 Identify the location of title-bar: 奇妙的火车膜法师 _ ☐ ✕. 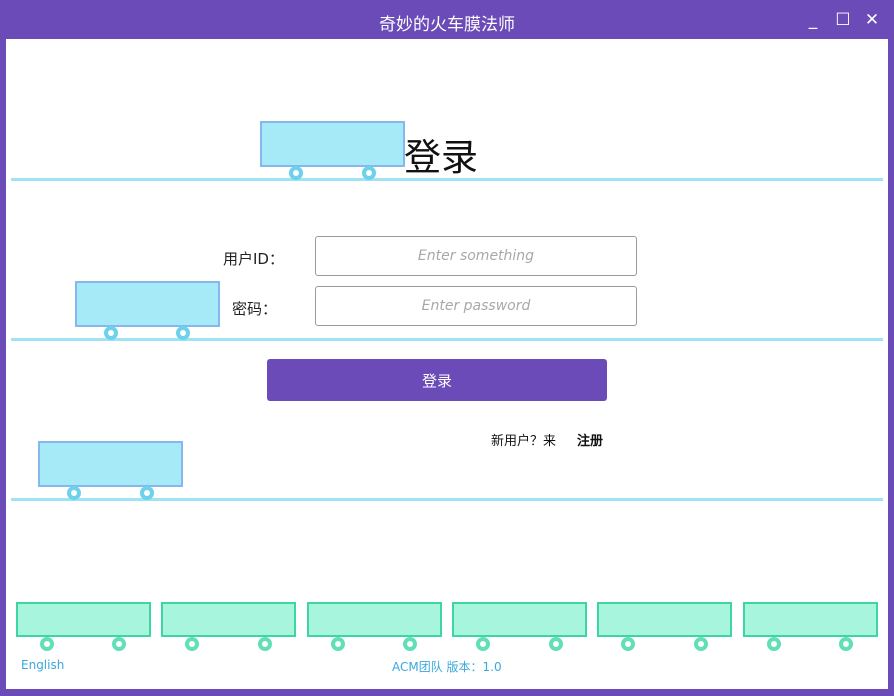
(447, 19).